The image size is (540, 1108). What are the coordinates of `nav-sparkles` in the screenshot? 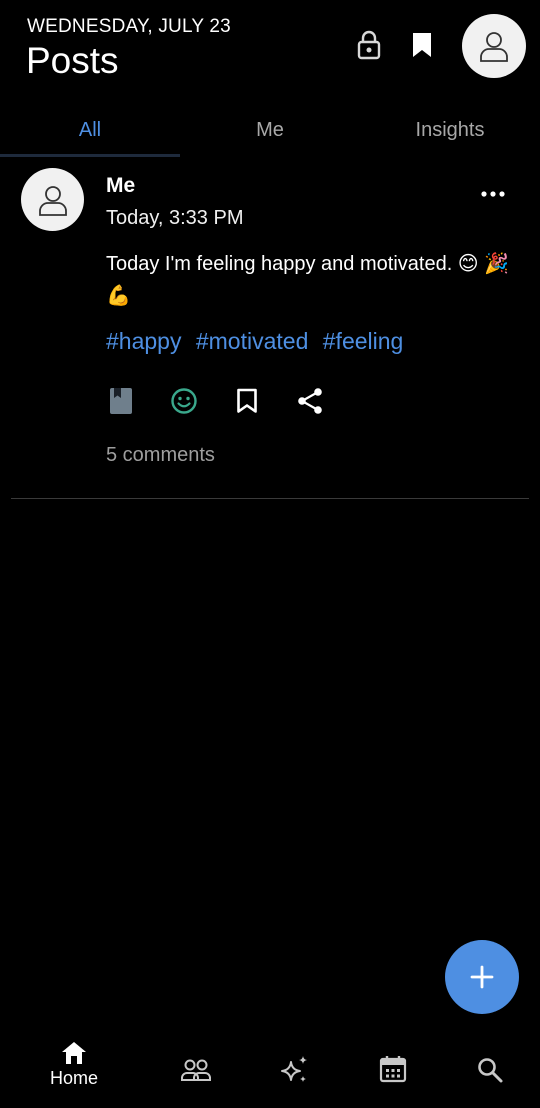 It's located at (294, 1070).